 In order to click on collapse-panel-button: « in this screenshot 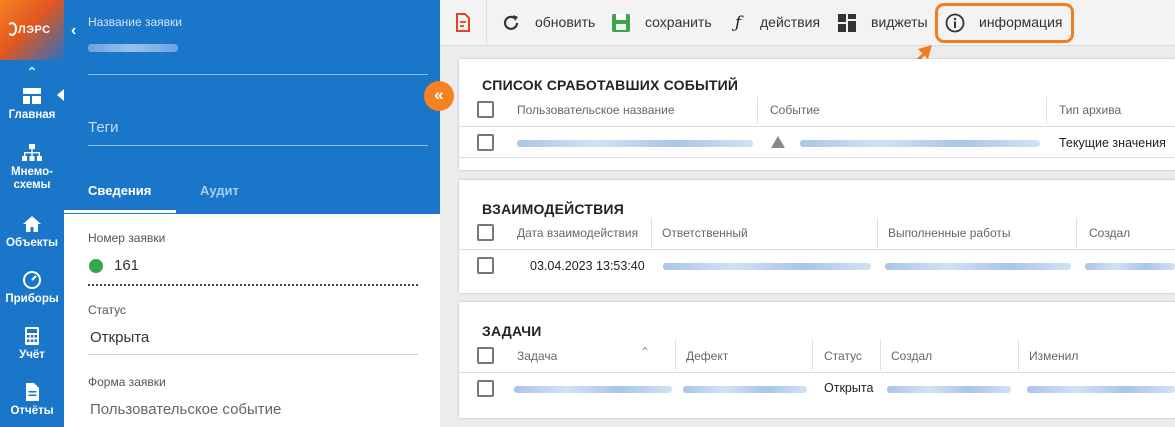, I will do `click(439, 96)`.